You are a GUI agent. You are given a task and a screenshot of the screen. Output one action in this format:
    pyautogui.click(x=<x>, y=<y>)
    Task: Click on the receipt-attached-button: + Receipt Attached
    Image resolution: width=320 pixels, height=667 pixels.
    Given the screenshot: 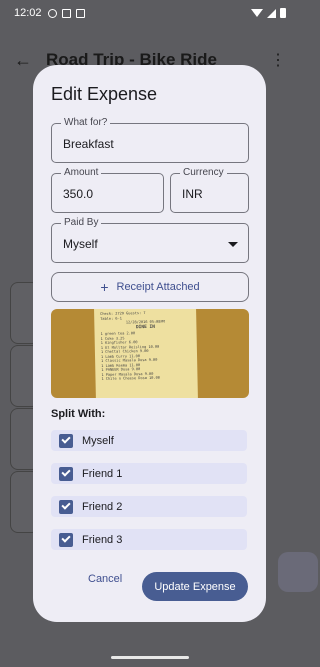 What is the action you would take?
    pyautogui.click(x=150, y=287)
    